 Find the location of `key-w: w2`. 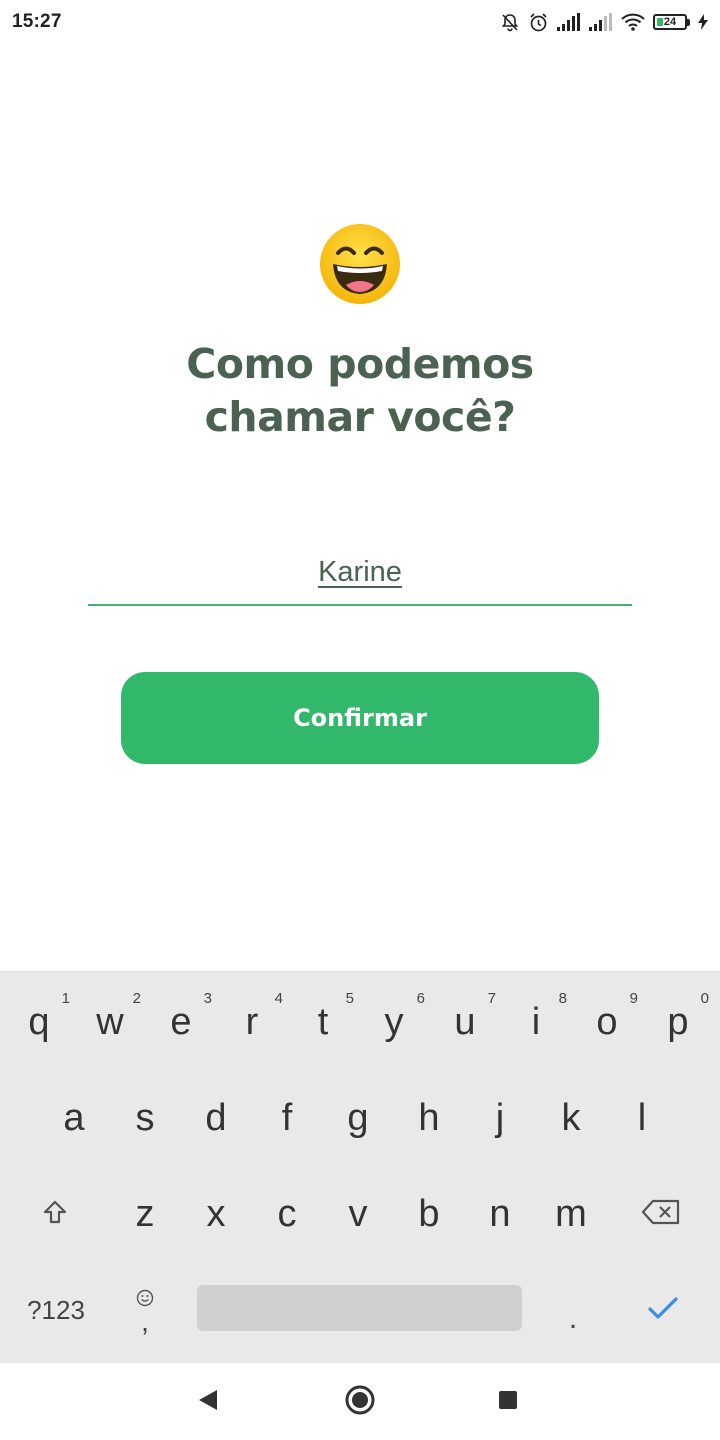

key-w: w2 is located at coordinates (110, 1022).